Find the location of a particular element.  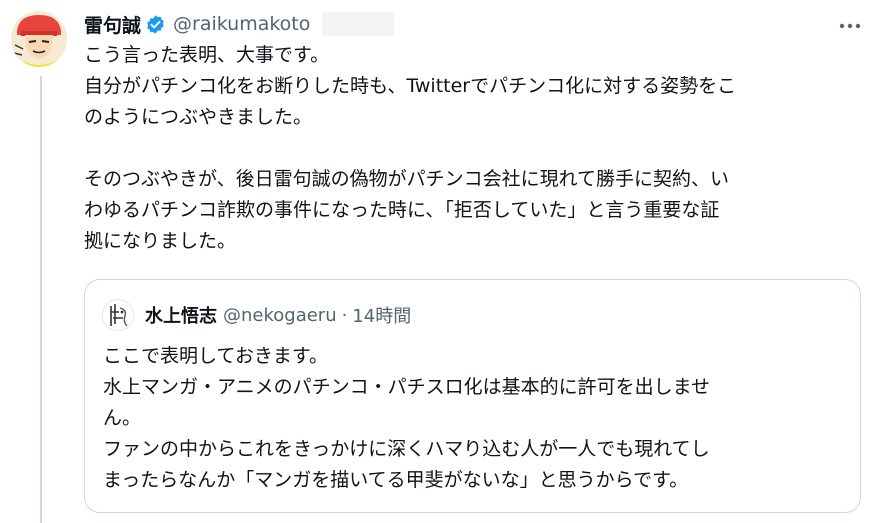

tweet-text-line is located at coordinates (474, 148).